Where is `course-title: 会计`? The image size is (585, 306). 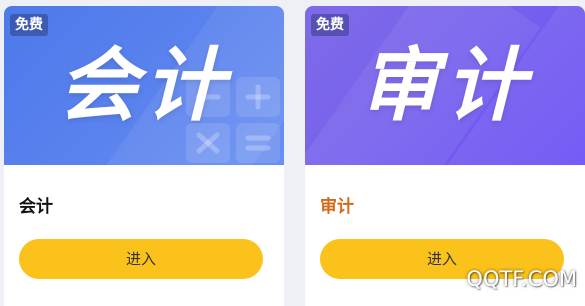 course-title: 会计 is located at coordinates (36, 204).